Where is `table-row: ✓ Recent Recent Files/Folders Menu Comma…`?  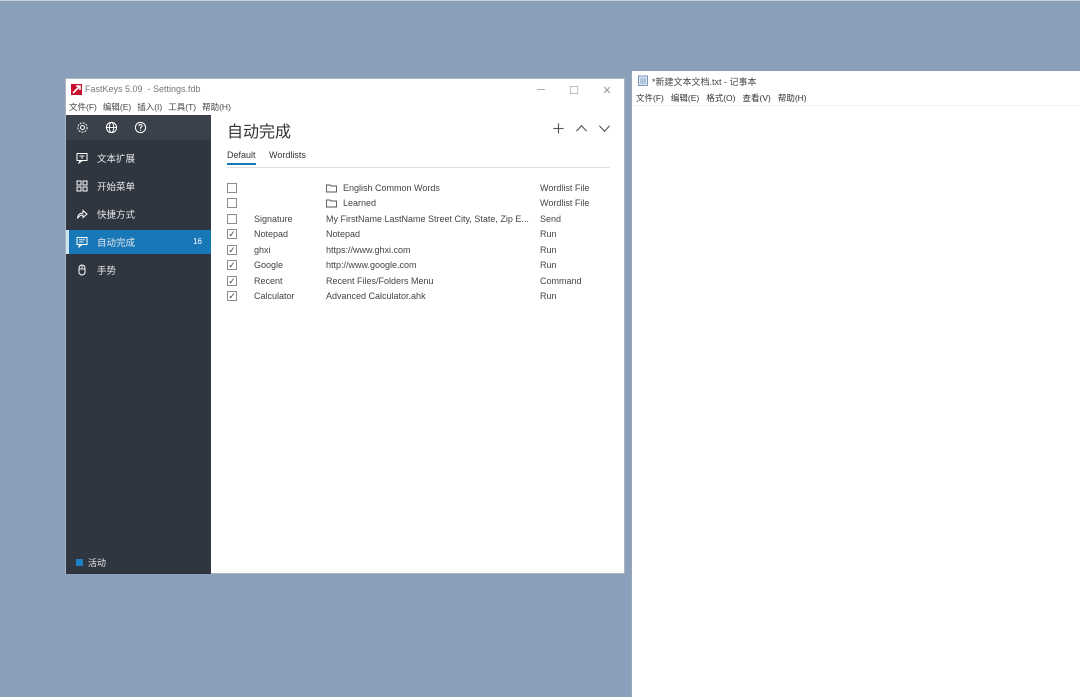
table-row: ✓ Recent Recent Files/Folders Menu Comma… is located at coordinates (422, 281).